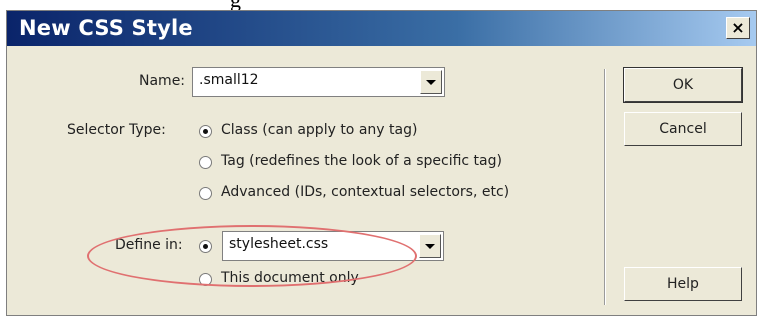  What do you see at coordinates (162, 81) in the screenshot?
I see `name-label: Name:` at bounding box center [162, 81].